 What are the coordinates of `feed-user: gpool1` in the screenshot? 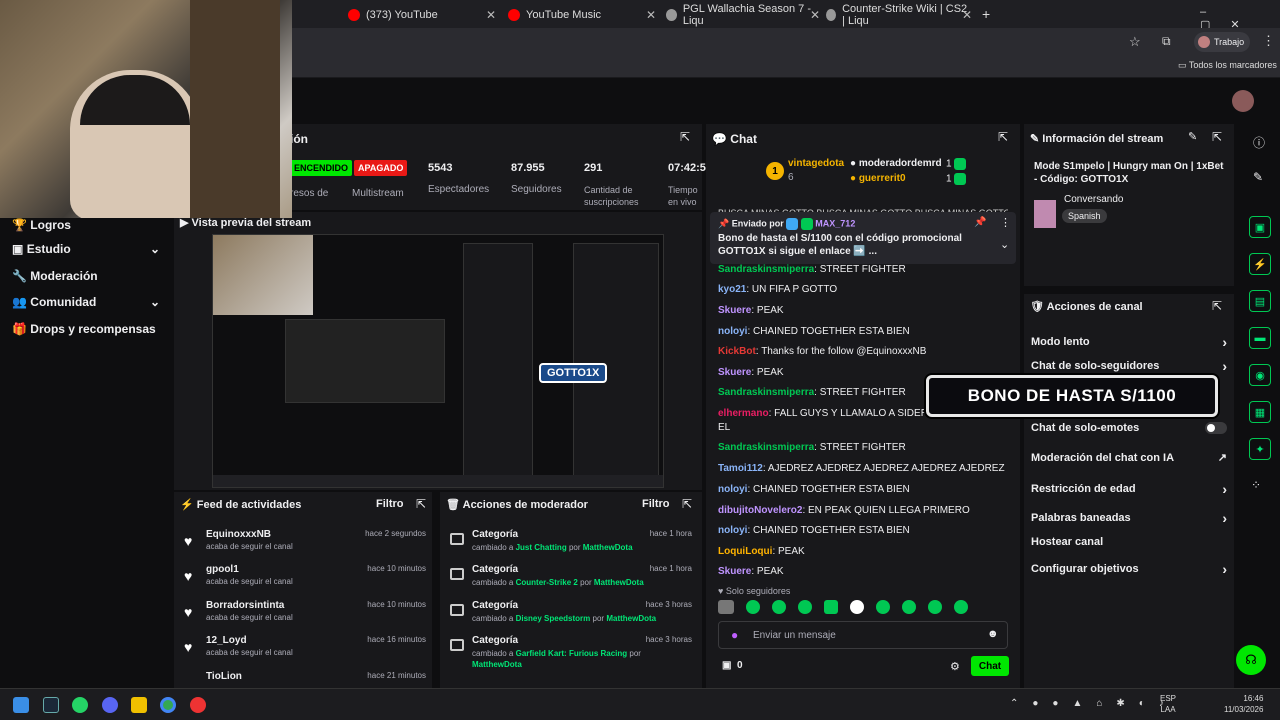 It's located at (222, 569).